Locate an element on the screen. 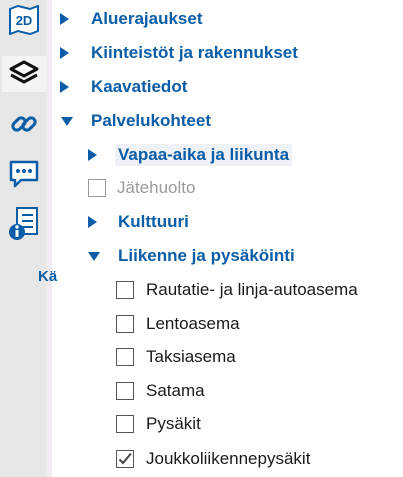 The image size is (403, 477). layer-label: Satama is located at coordinates (175, 390).